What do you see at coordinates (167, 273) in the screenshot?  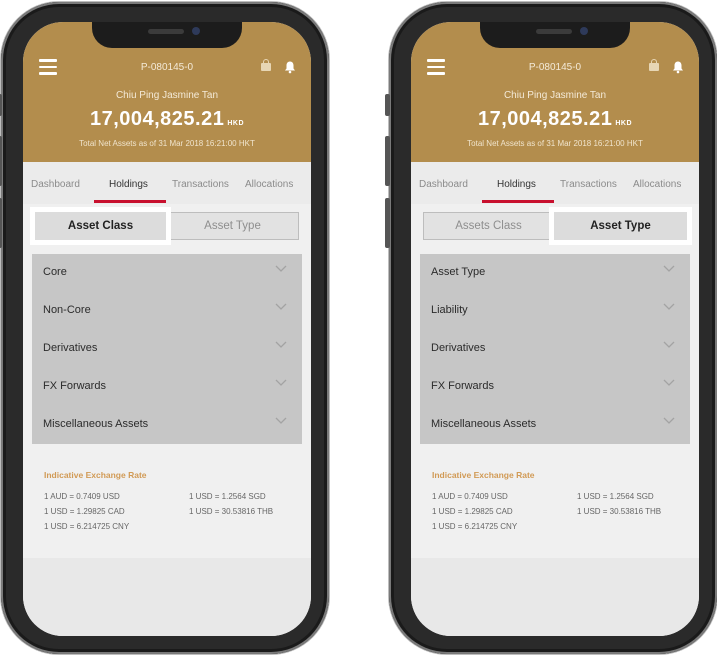 I see `list-item-core: Core` at bounding box center [167, 273].